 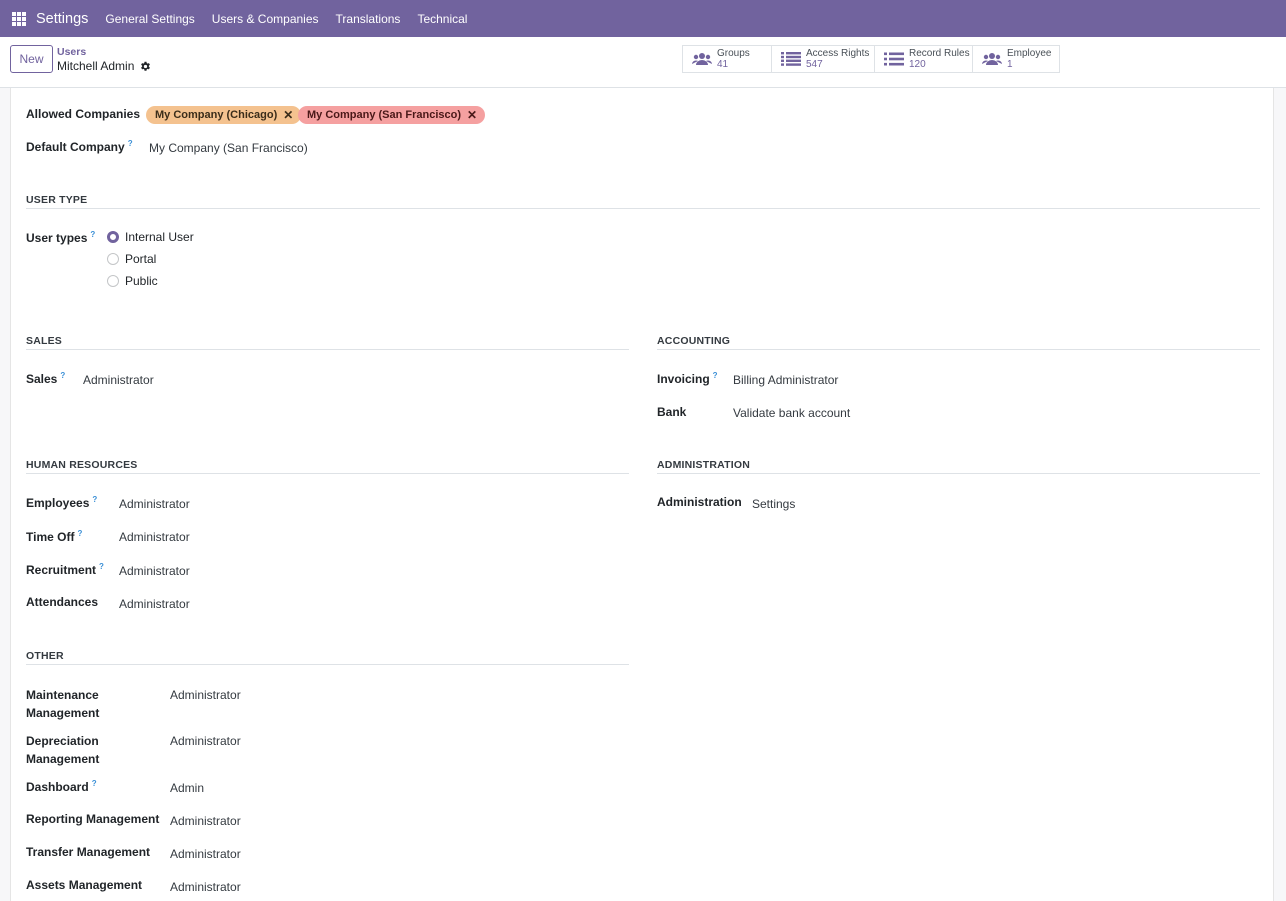 I want to click on radio-label: Internal User, so click(x=159, y=237).